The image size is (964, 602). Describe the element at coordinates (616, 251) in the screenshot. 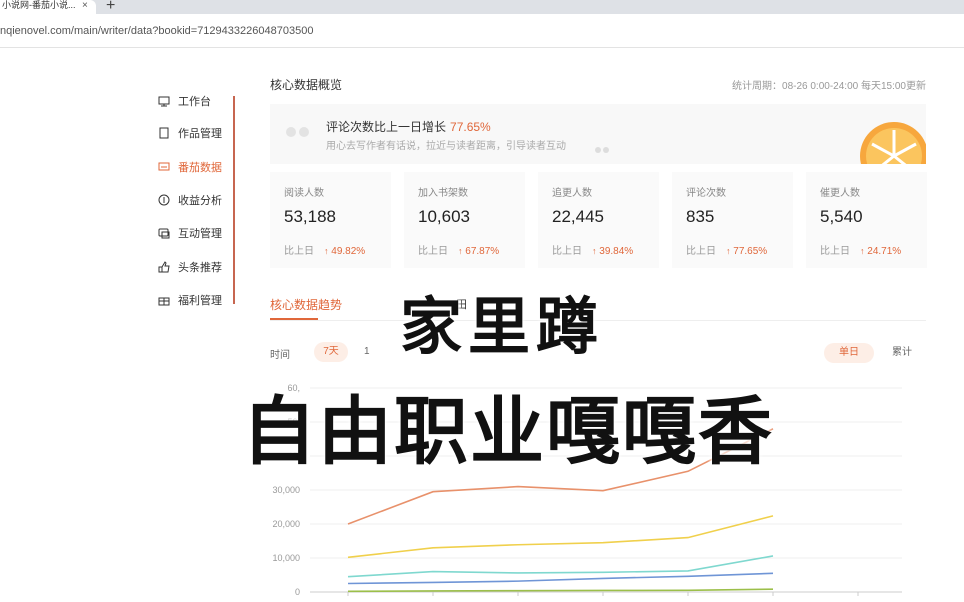

I see `stat-card-change: 39.84%` at that location.